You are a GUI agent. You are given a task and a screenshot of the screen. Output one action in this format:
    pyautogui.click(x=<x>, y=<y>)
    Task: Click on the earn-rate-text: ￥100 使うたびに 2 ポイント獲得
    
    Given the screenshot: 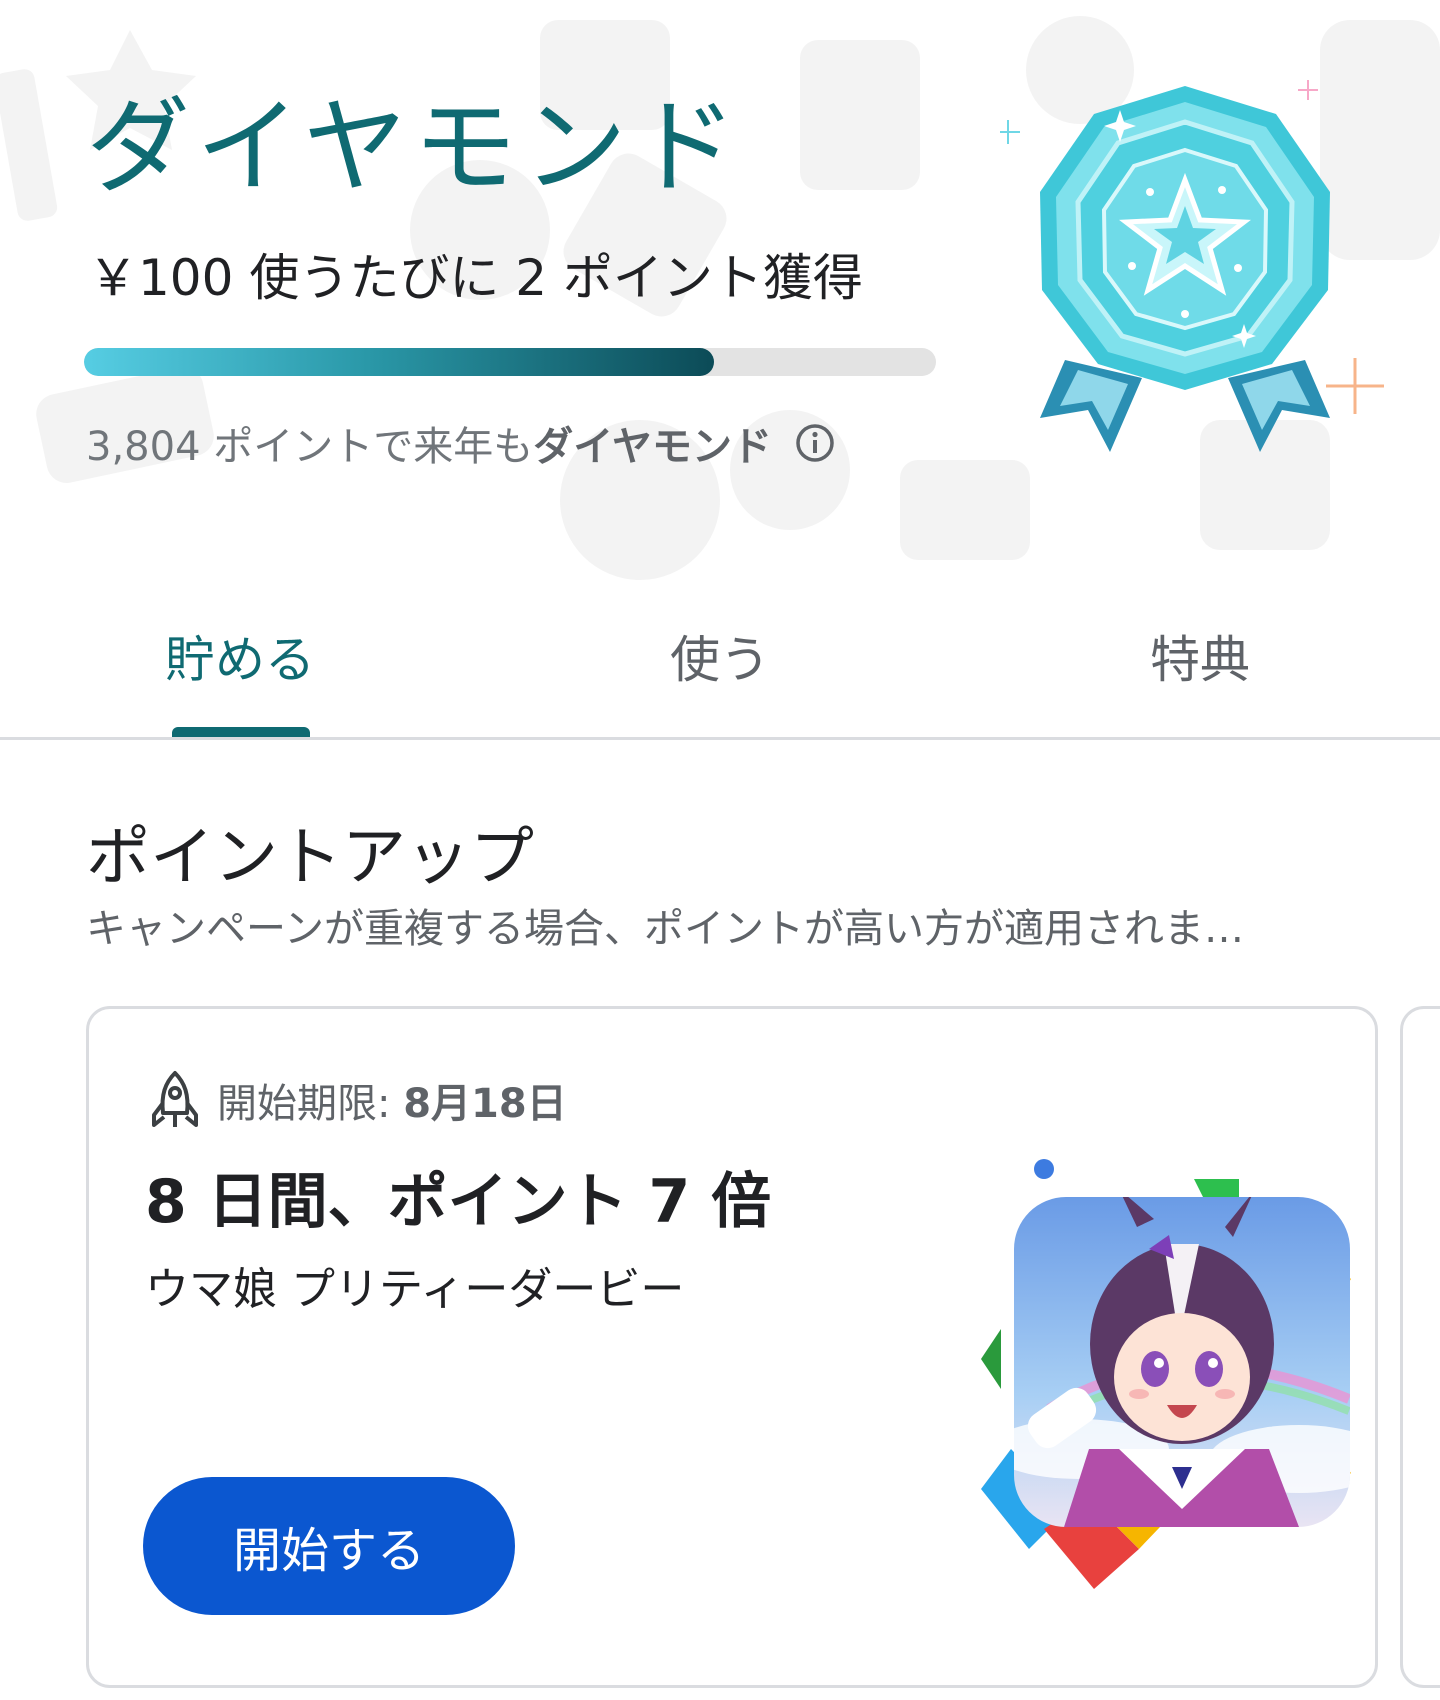 What is the action you would take?
    pyautogui.click(x=475, y=278)
    